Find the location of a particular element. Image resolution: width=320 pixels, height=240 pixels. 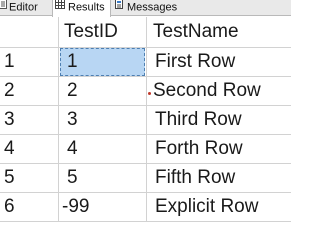

editor-icon is located at coordinates (3, 7).